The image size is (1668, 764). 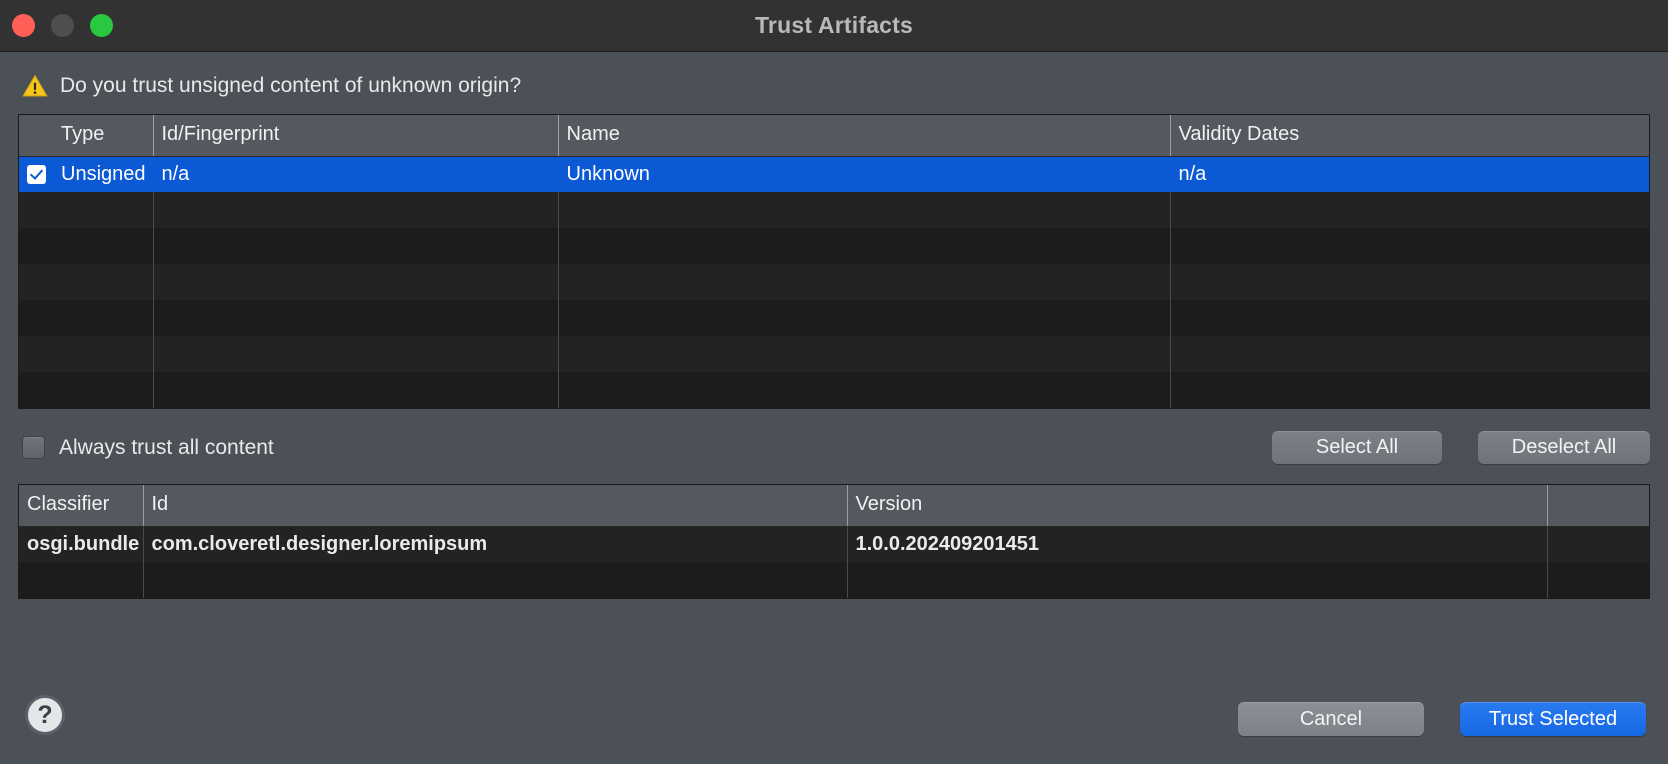 What do you see at coordinates (45, 715) in the screenshot?
I see `help-icon: ?` at bounding box center [45, 715].